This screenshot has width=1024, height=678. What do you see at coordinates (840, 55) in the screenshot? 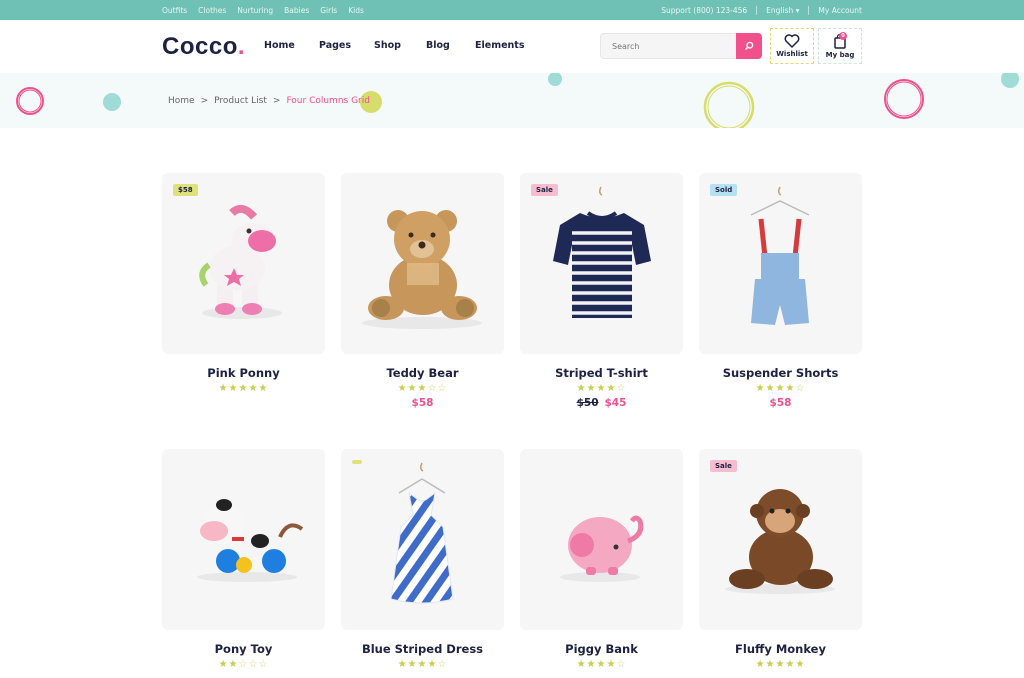
I see `bag-label: My bag` at bounding box center [840, 55].